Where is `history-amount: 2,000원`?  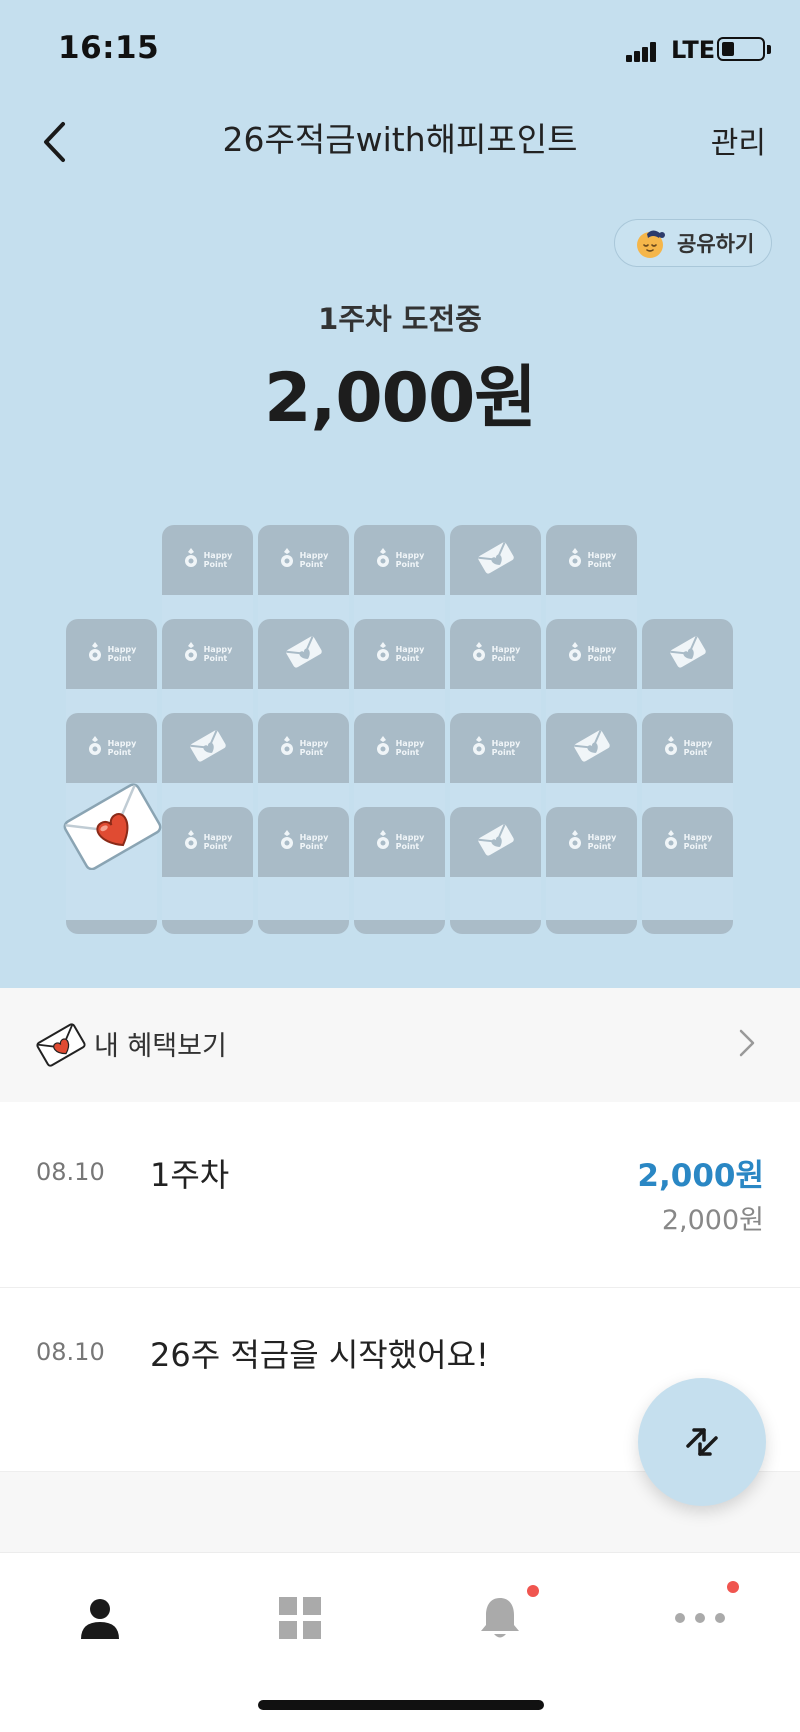
history-amount: 2,000원 is located at coordinates (700, 1176).